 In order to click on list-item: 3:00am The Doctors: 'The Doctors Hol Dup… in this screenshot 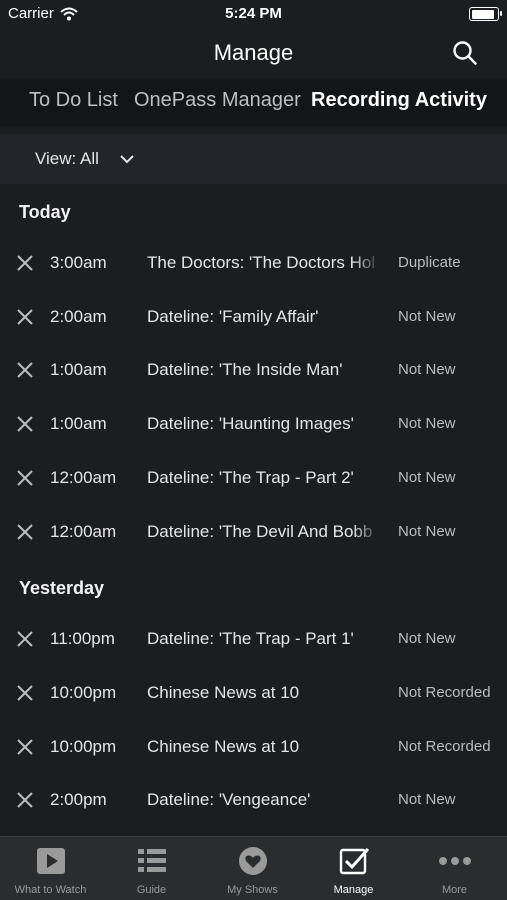, I will do `click(253, 264)`.